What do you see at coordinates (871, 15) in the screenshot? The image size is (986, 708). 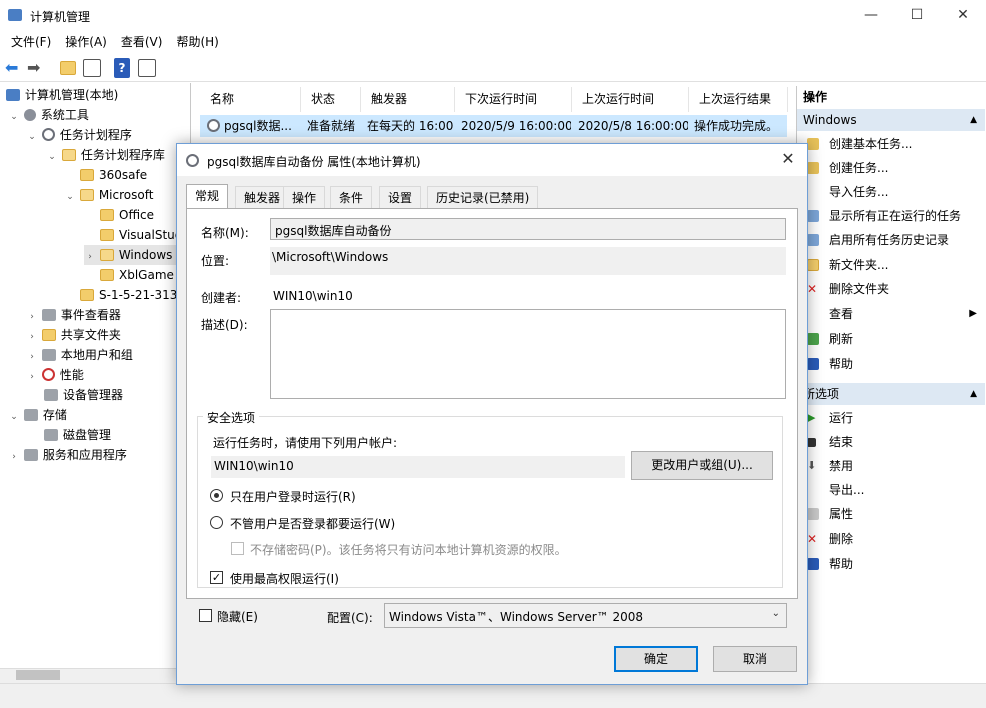 I see `minimize-button: —` at bounding box center [871, 15].